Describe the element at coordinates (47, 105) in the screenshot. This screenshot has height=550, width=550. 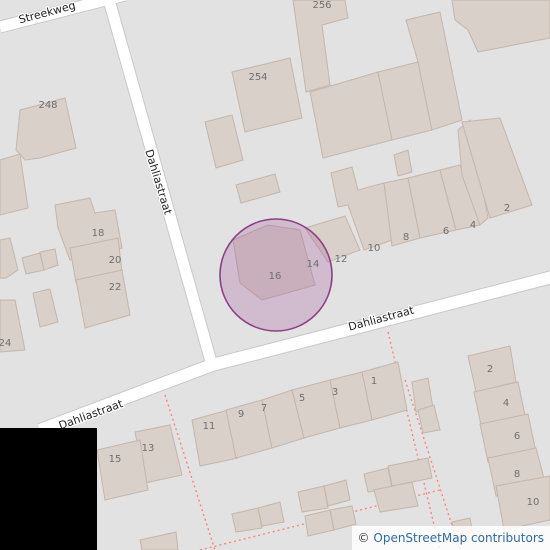
I see `house-number: 248` at that location.